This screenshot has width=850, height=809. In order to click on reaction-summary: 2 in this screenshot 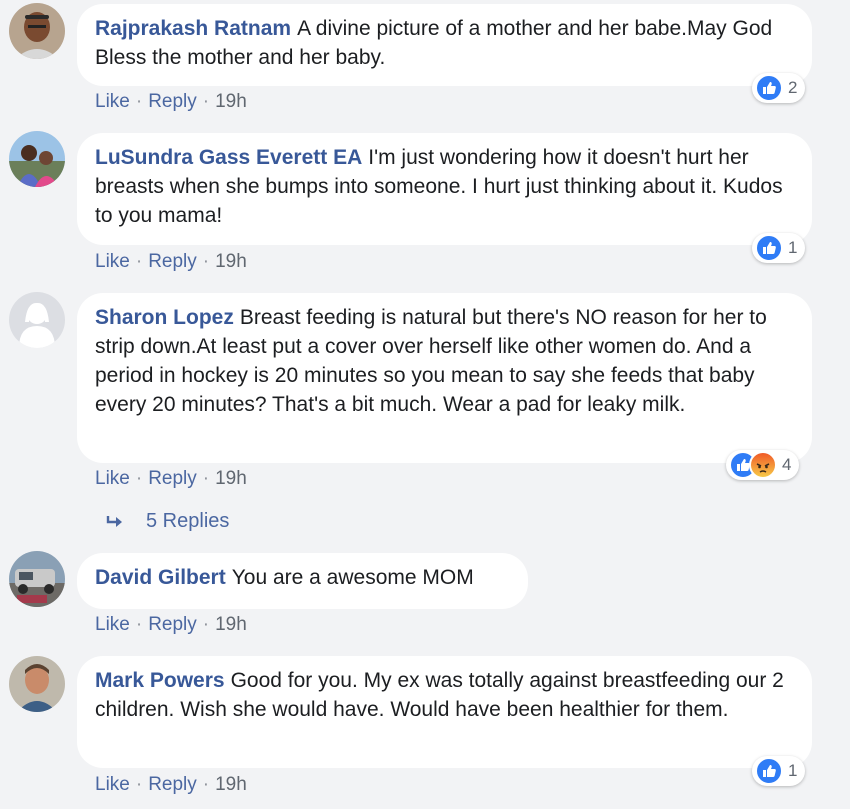, I will do `click(779, 88)`.